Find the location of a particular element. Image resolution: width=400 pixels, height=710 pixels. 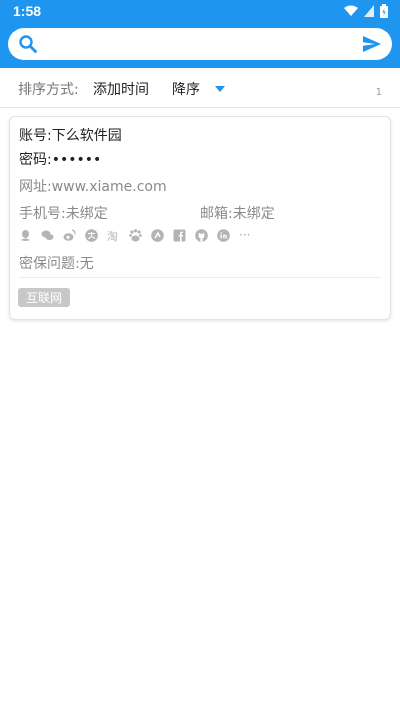

phone-row: 手机号:未绑定 is located at coordinates (63, 213).